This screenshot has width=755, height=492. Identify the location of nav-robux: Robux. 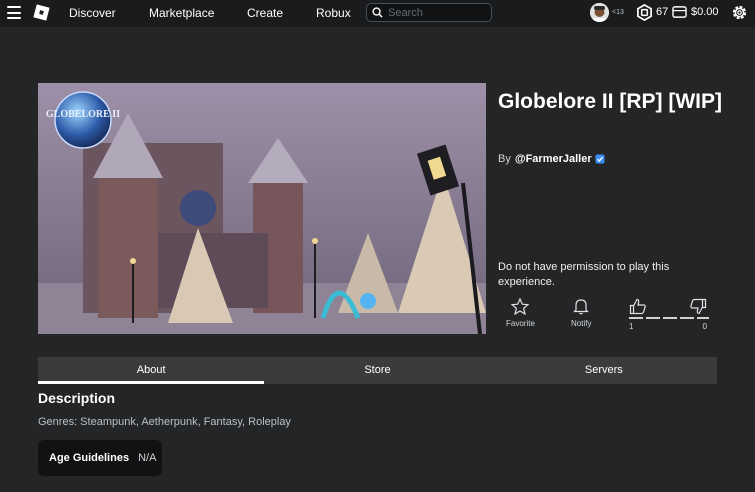
(333, 13).